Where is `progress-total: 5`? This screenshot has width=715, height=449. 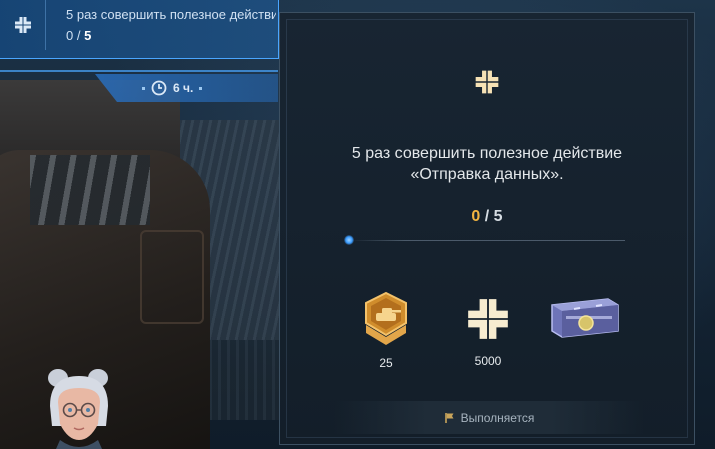 progress-total: 5 is located at coordinates (498, 216).